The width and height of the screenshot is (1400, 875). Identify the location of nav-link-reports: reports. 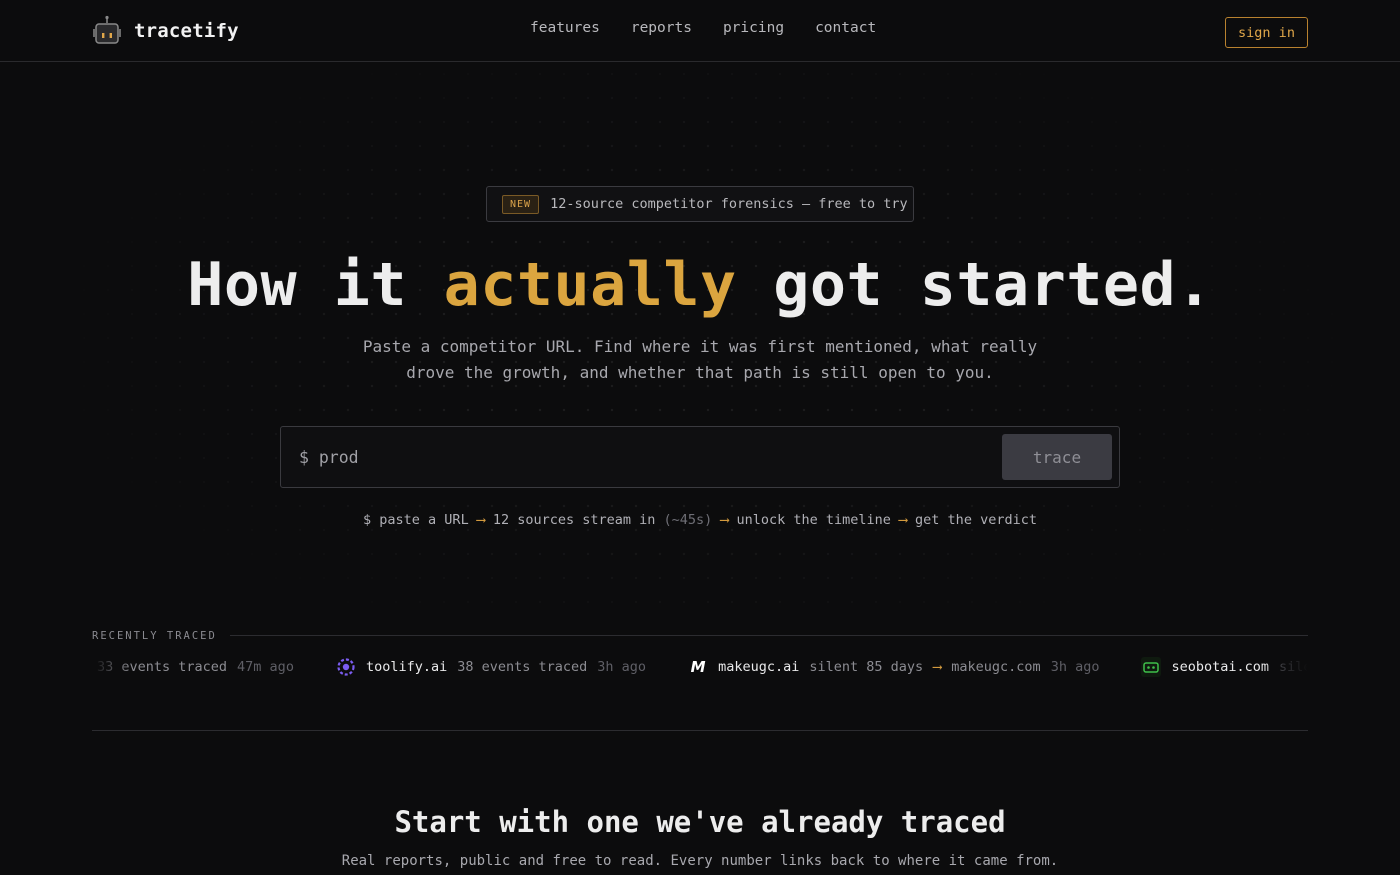
(661, 28).